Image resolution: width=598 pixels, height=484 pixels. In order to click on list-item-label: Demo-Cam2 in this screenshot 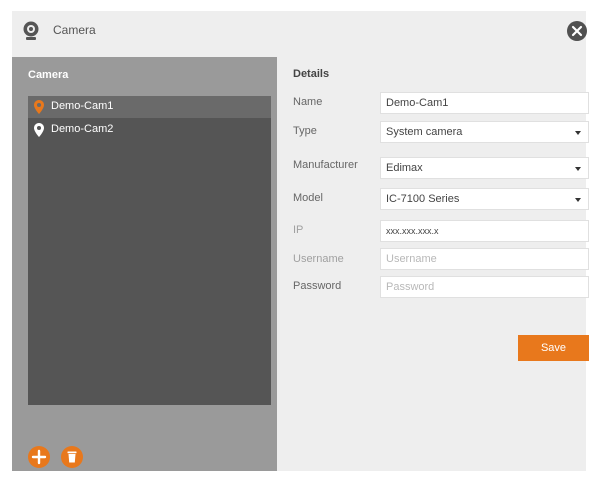, I will do `click(82, 129)`.